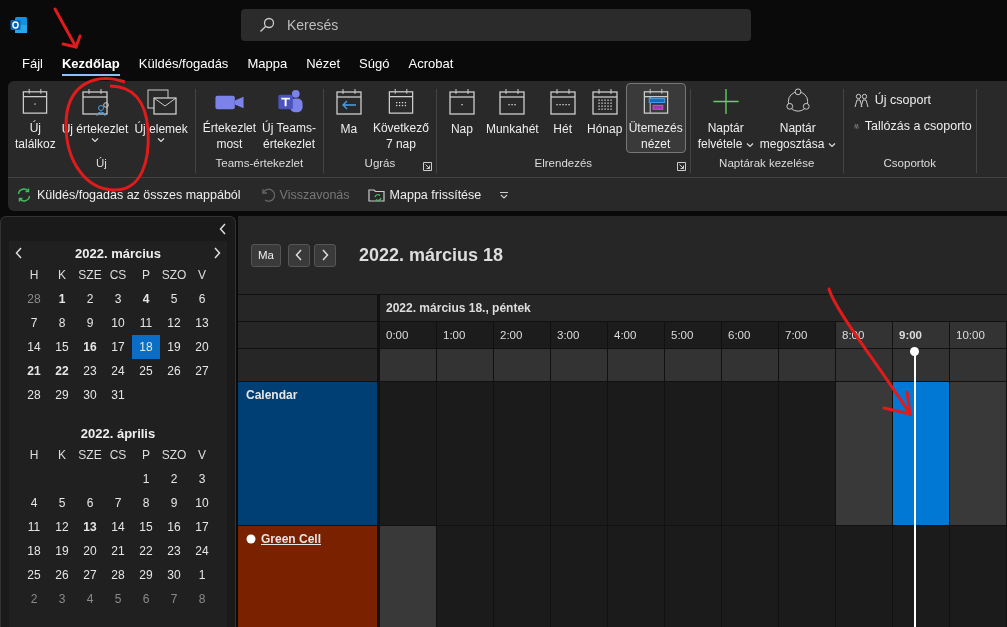 This screenshot has width=1007, height=627. Describe the element at coordinates (267, 64) in the screenshot. I see `menu-tab: Mappa` at that location.